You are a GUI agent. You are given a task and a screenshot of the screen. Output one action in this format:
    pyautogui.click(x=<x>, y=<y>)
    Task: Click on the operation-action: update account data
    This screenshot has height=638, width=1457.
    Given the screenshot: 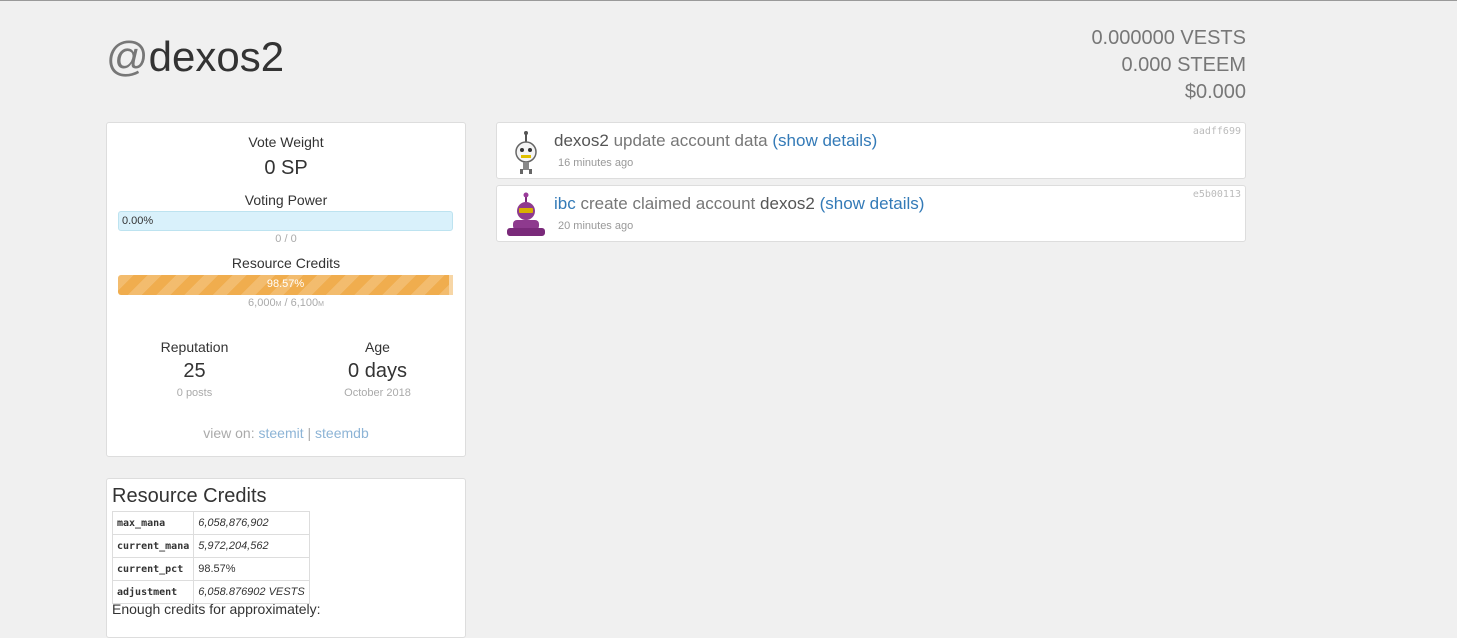 What is the action you would take?
    pyautogui.click(x=690, y=140)
    